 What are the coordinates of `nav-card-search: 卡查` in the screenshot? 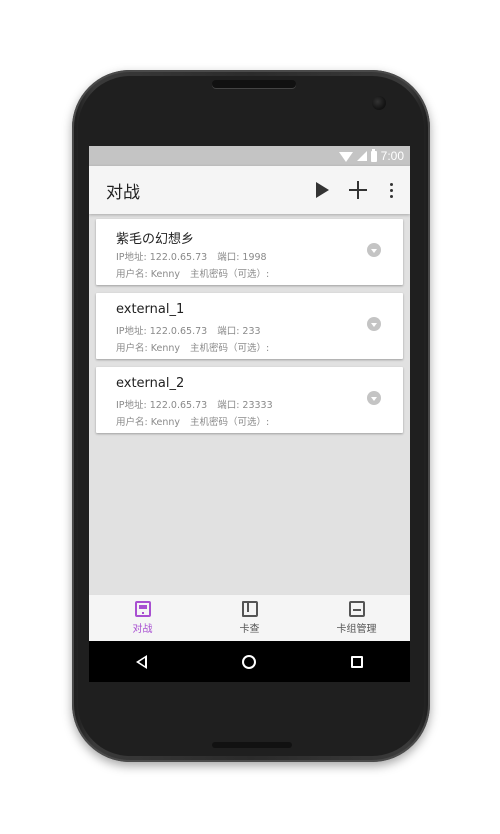 It's located at (249, 618).